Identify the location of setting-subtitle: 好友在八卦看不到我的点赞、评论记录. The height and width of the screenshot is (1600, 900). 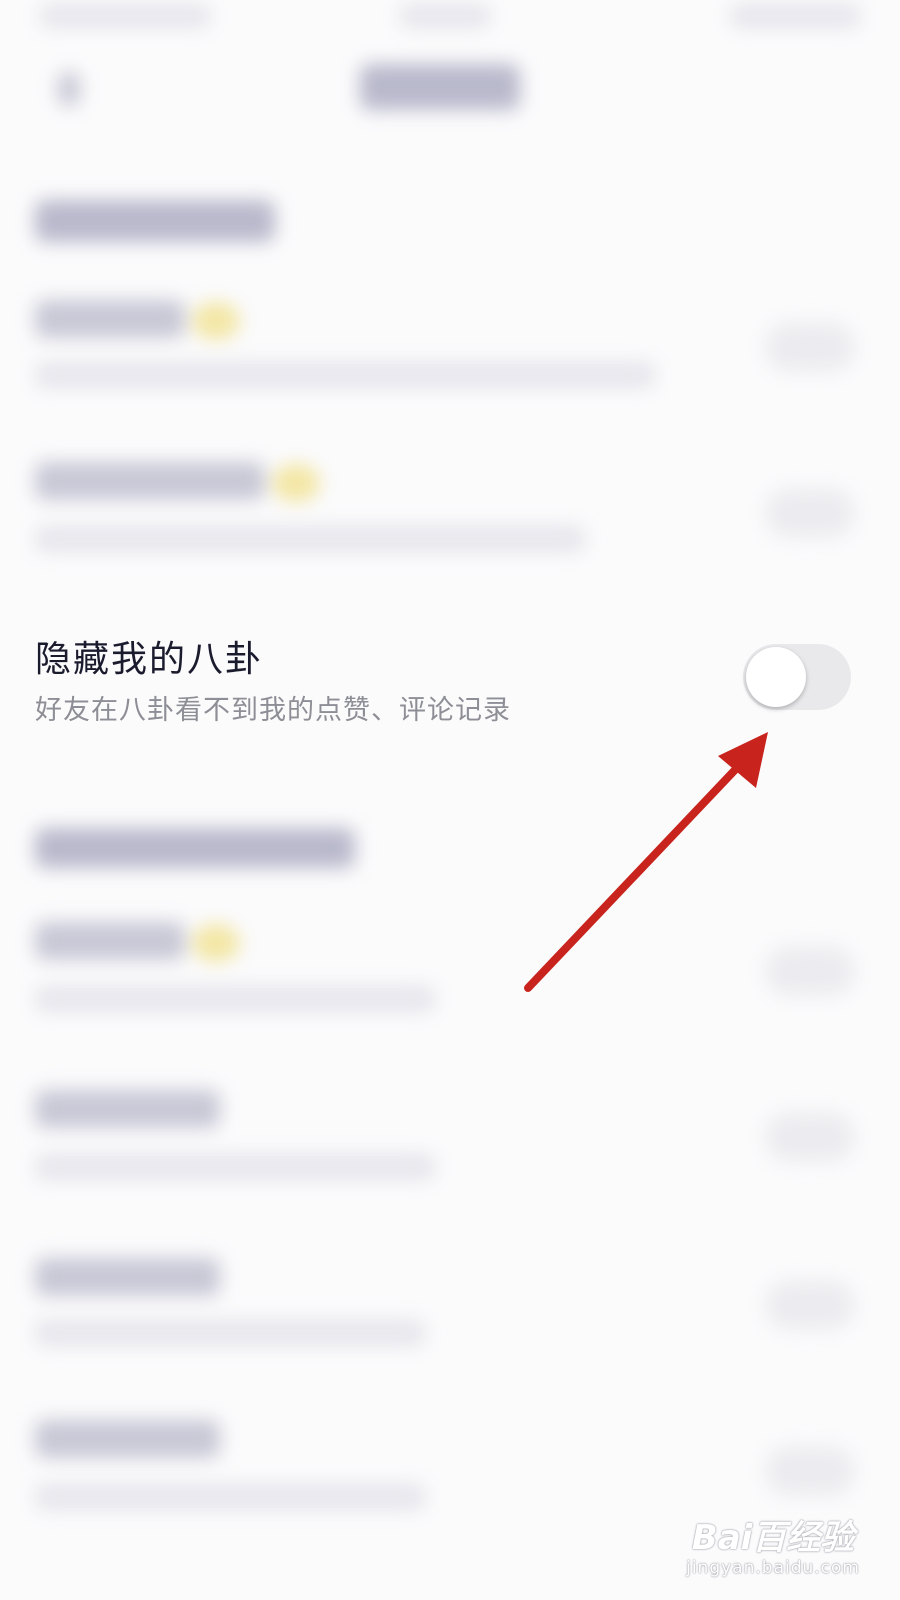
(273, 710).